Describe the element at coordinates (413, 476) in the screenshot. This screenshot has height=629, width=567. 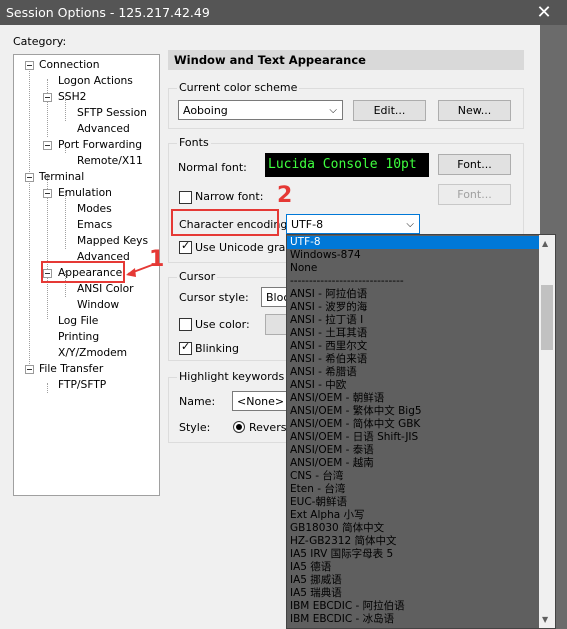
I see `encoding-option: CNS - 台湾` at that location.